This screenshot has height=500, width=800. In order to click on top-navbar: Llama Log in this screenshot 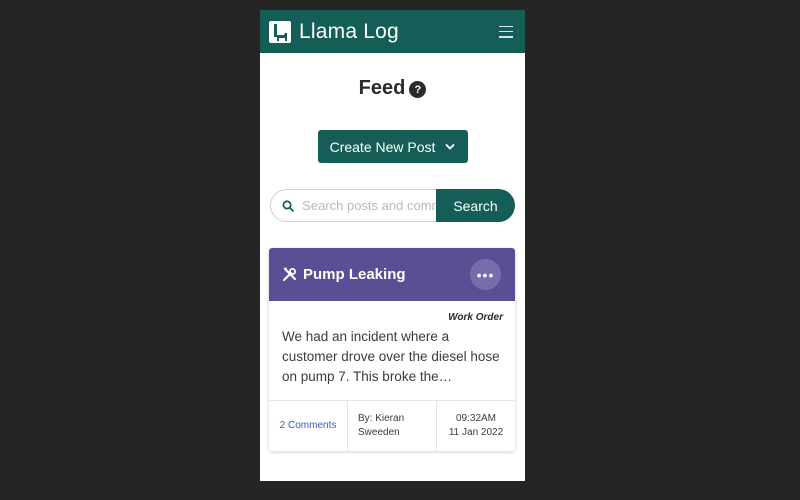, I will do `click(392, 31)`.